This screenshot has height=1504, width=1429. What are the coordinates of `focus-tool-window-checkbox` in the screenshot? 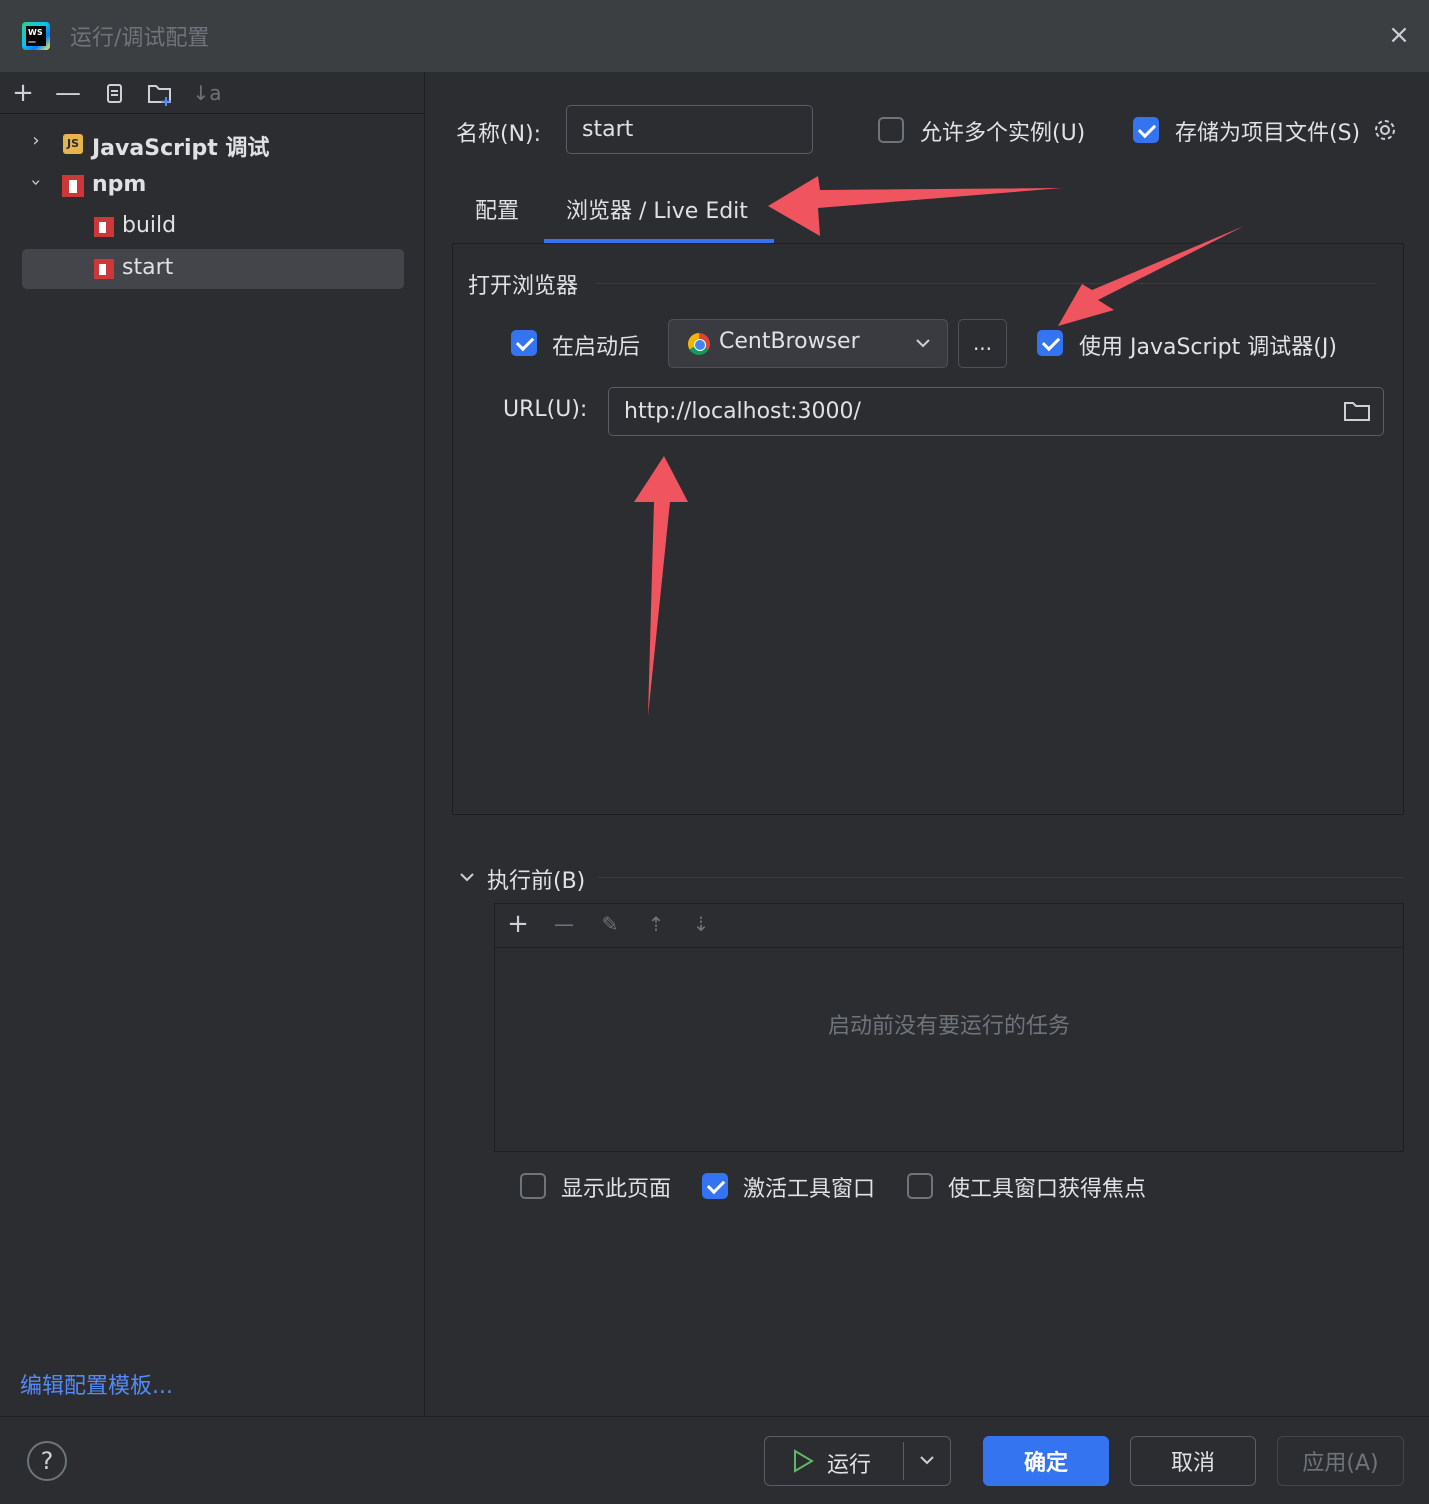 It's located at (920, 1186).